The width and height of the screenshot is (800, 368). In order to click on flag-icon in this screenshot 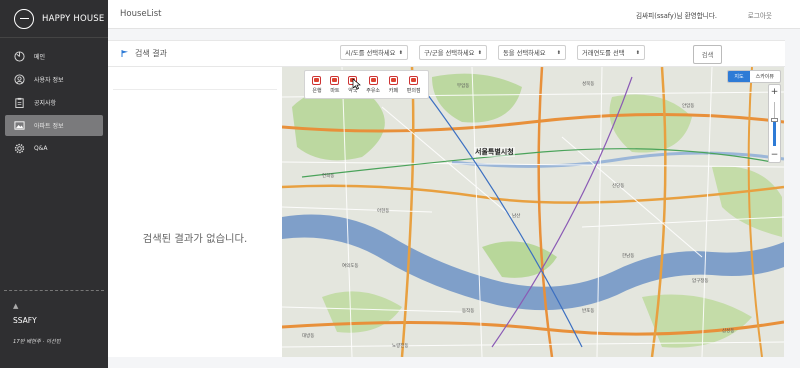, I will do `click(124, 53)`.